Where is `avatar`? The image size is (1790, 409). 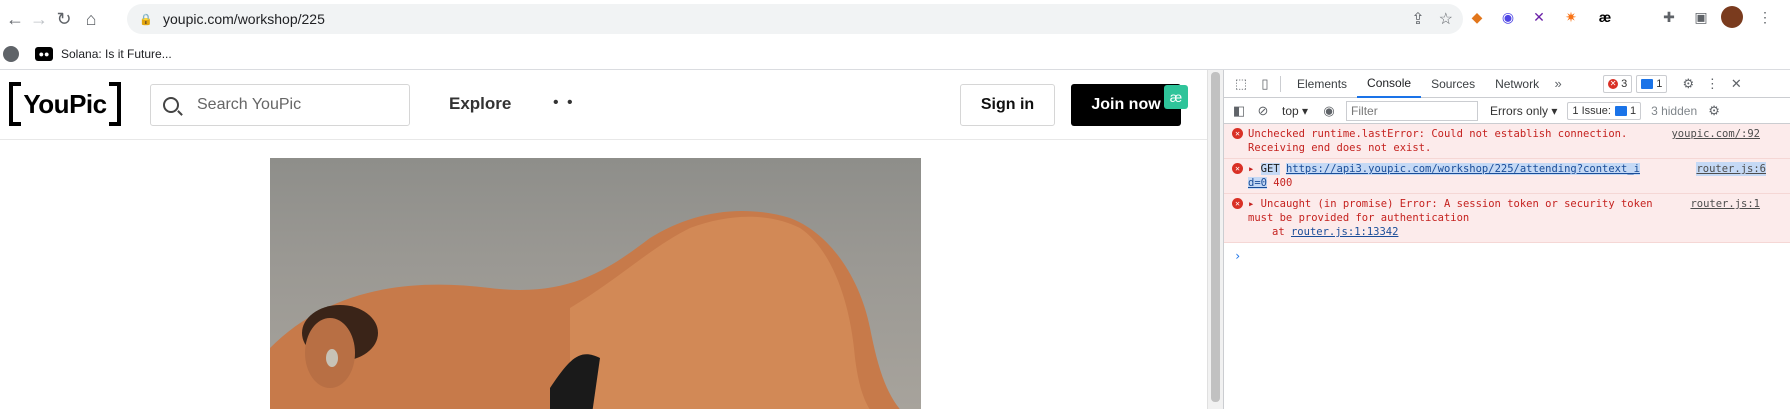 avatar is located at coordinates (1732, 17).